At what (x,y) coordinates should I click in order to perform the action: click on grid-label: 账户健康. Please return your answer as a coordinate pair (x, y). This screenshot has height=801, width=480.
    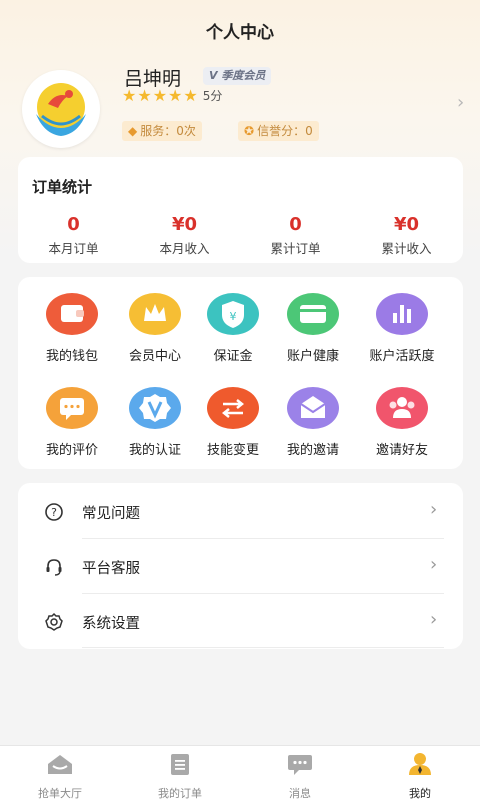
    Looking at the image, I should click on (312, 356).